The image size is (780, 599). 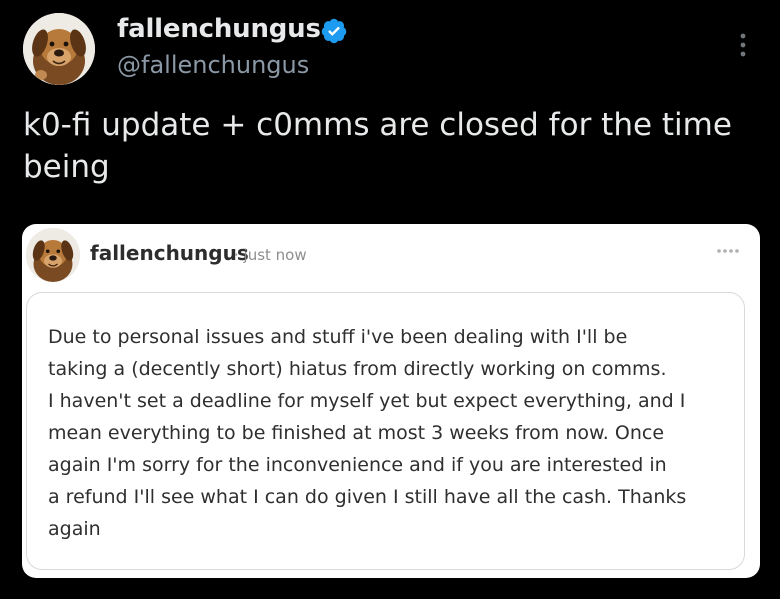 What do you see at coordinates (74, 529) in the screenshot?
I see `quoted-post-line: again` at bounding box center [74, 529].